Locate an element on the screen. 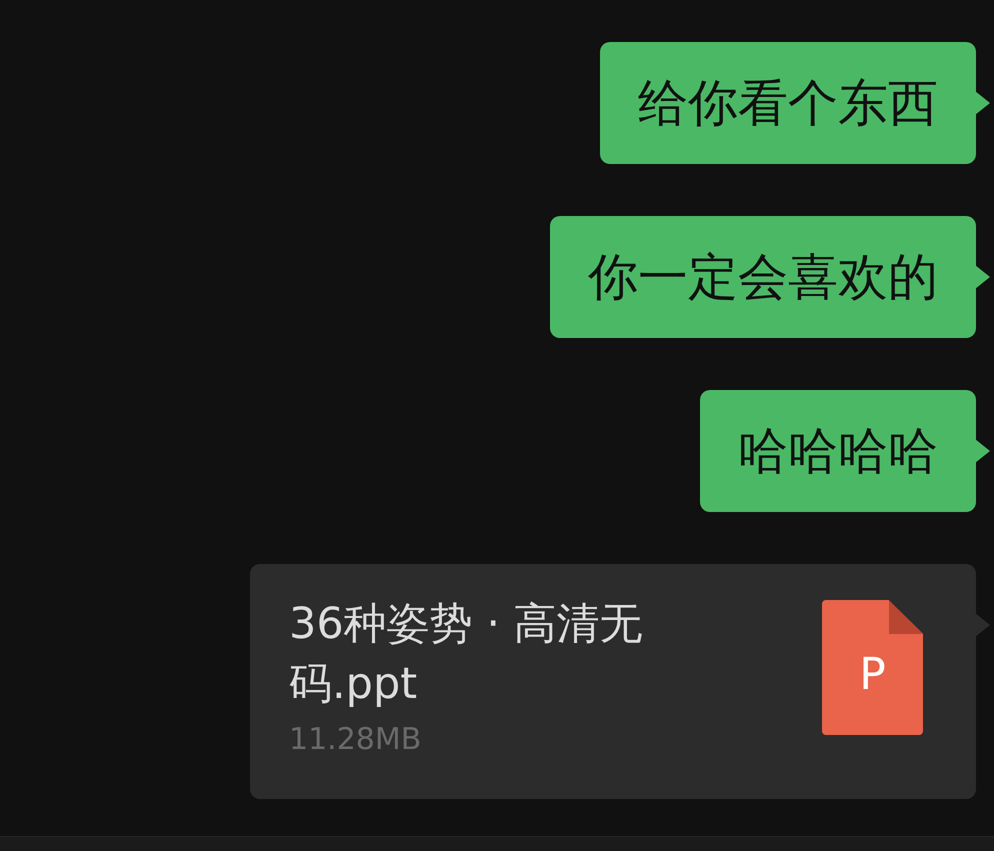  presentation-file-icon: P is located at coordinates (872, 667).